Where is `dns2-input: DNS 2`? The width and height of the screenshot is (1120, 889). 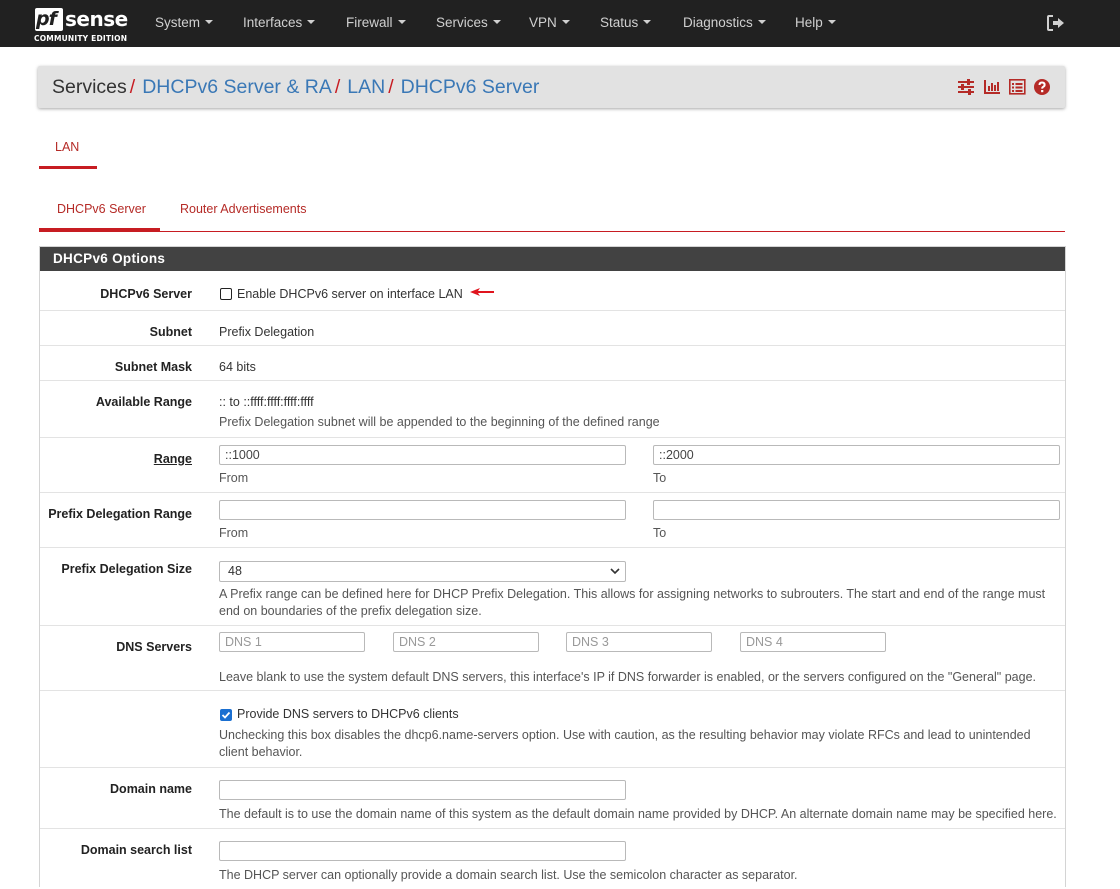
dns2-input: DNS 2 is located at coordinates (466, 642).